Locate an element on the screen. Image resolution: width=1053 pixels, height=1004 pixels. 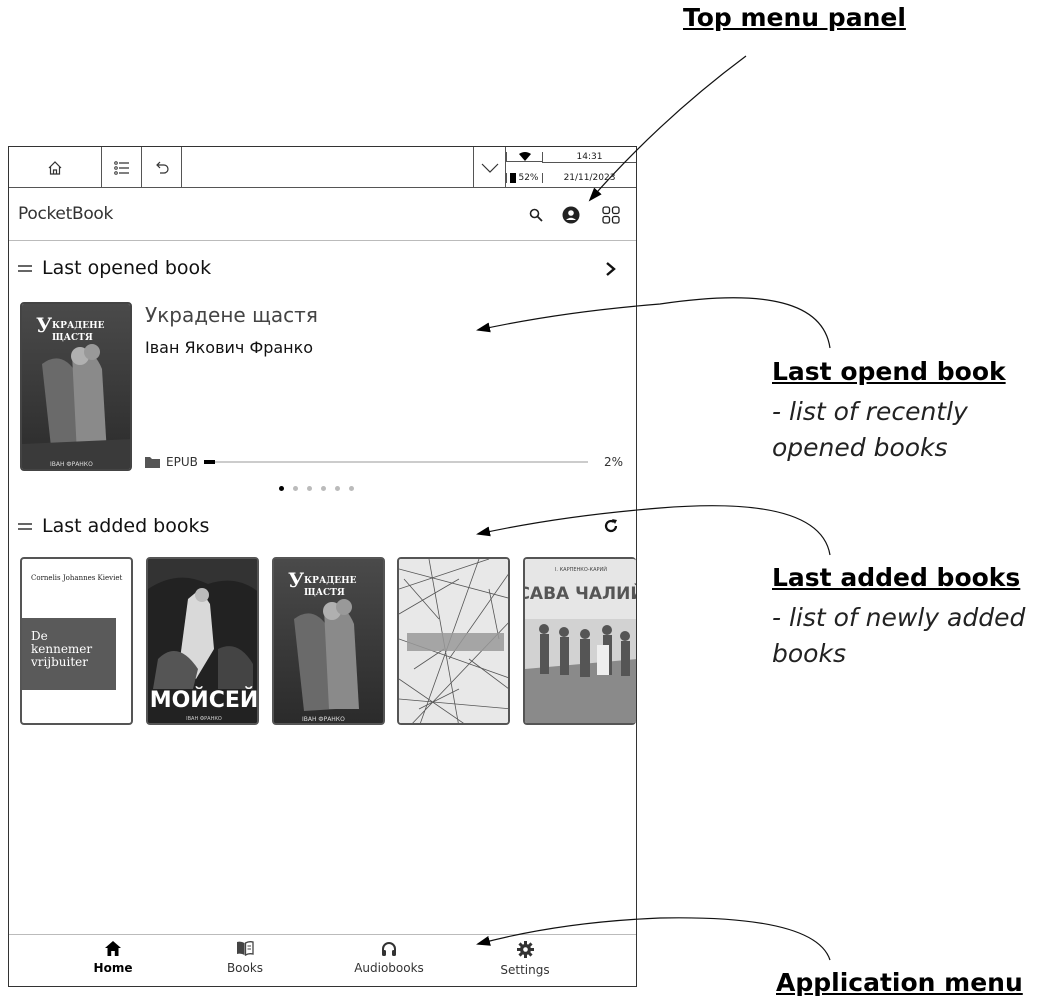
account-icon is located at coordinates (571, 215).